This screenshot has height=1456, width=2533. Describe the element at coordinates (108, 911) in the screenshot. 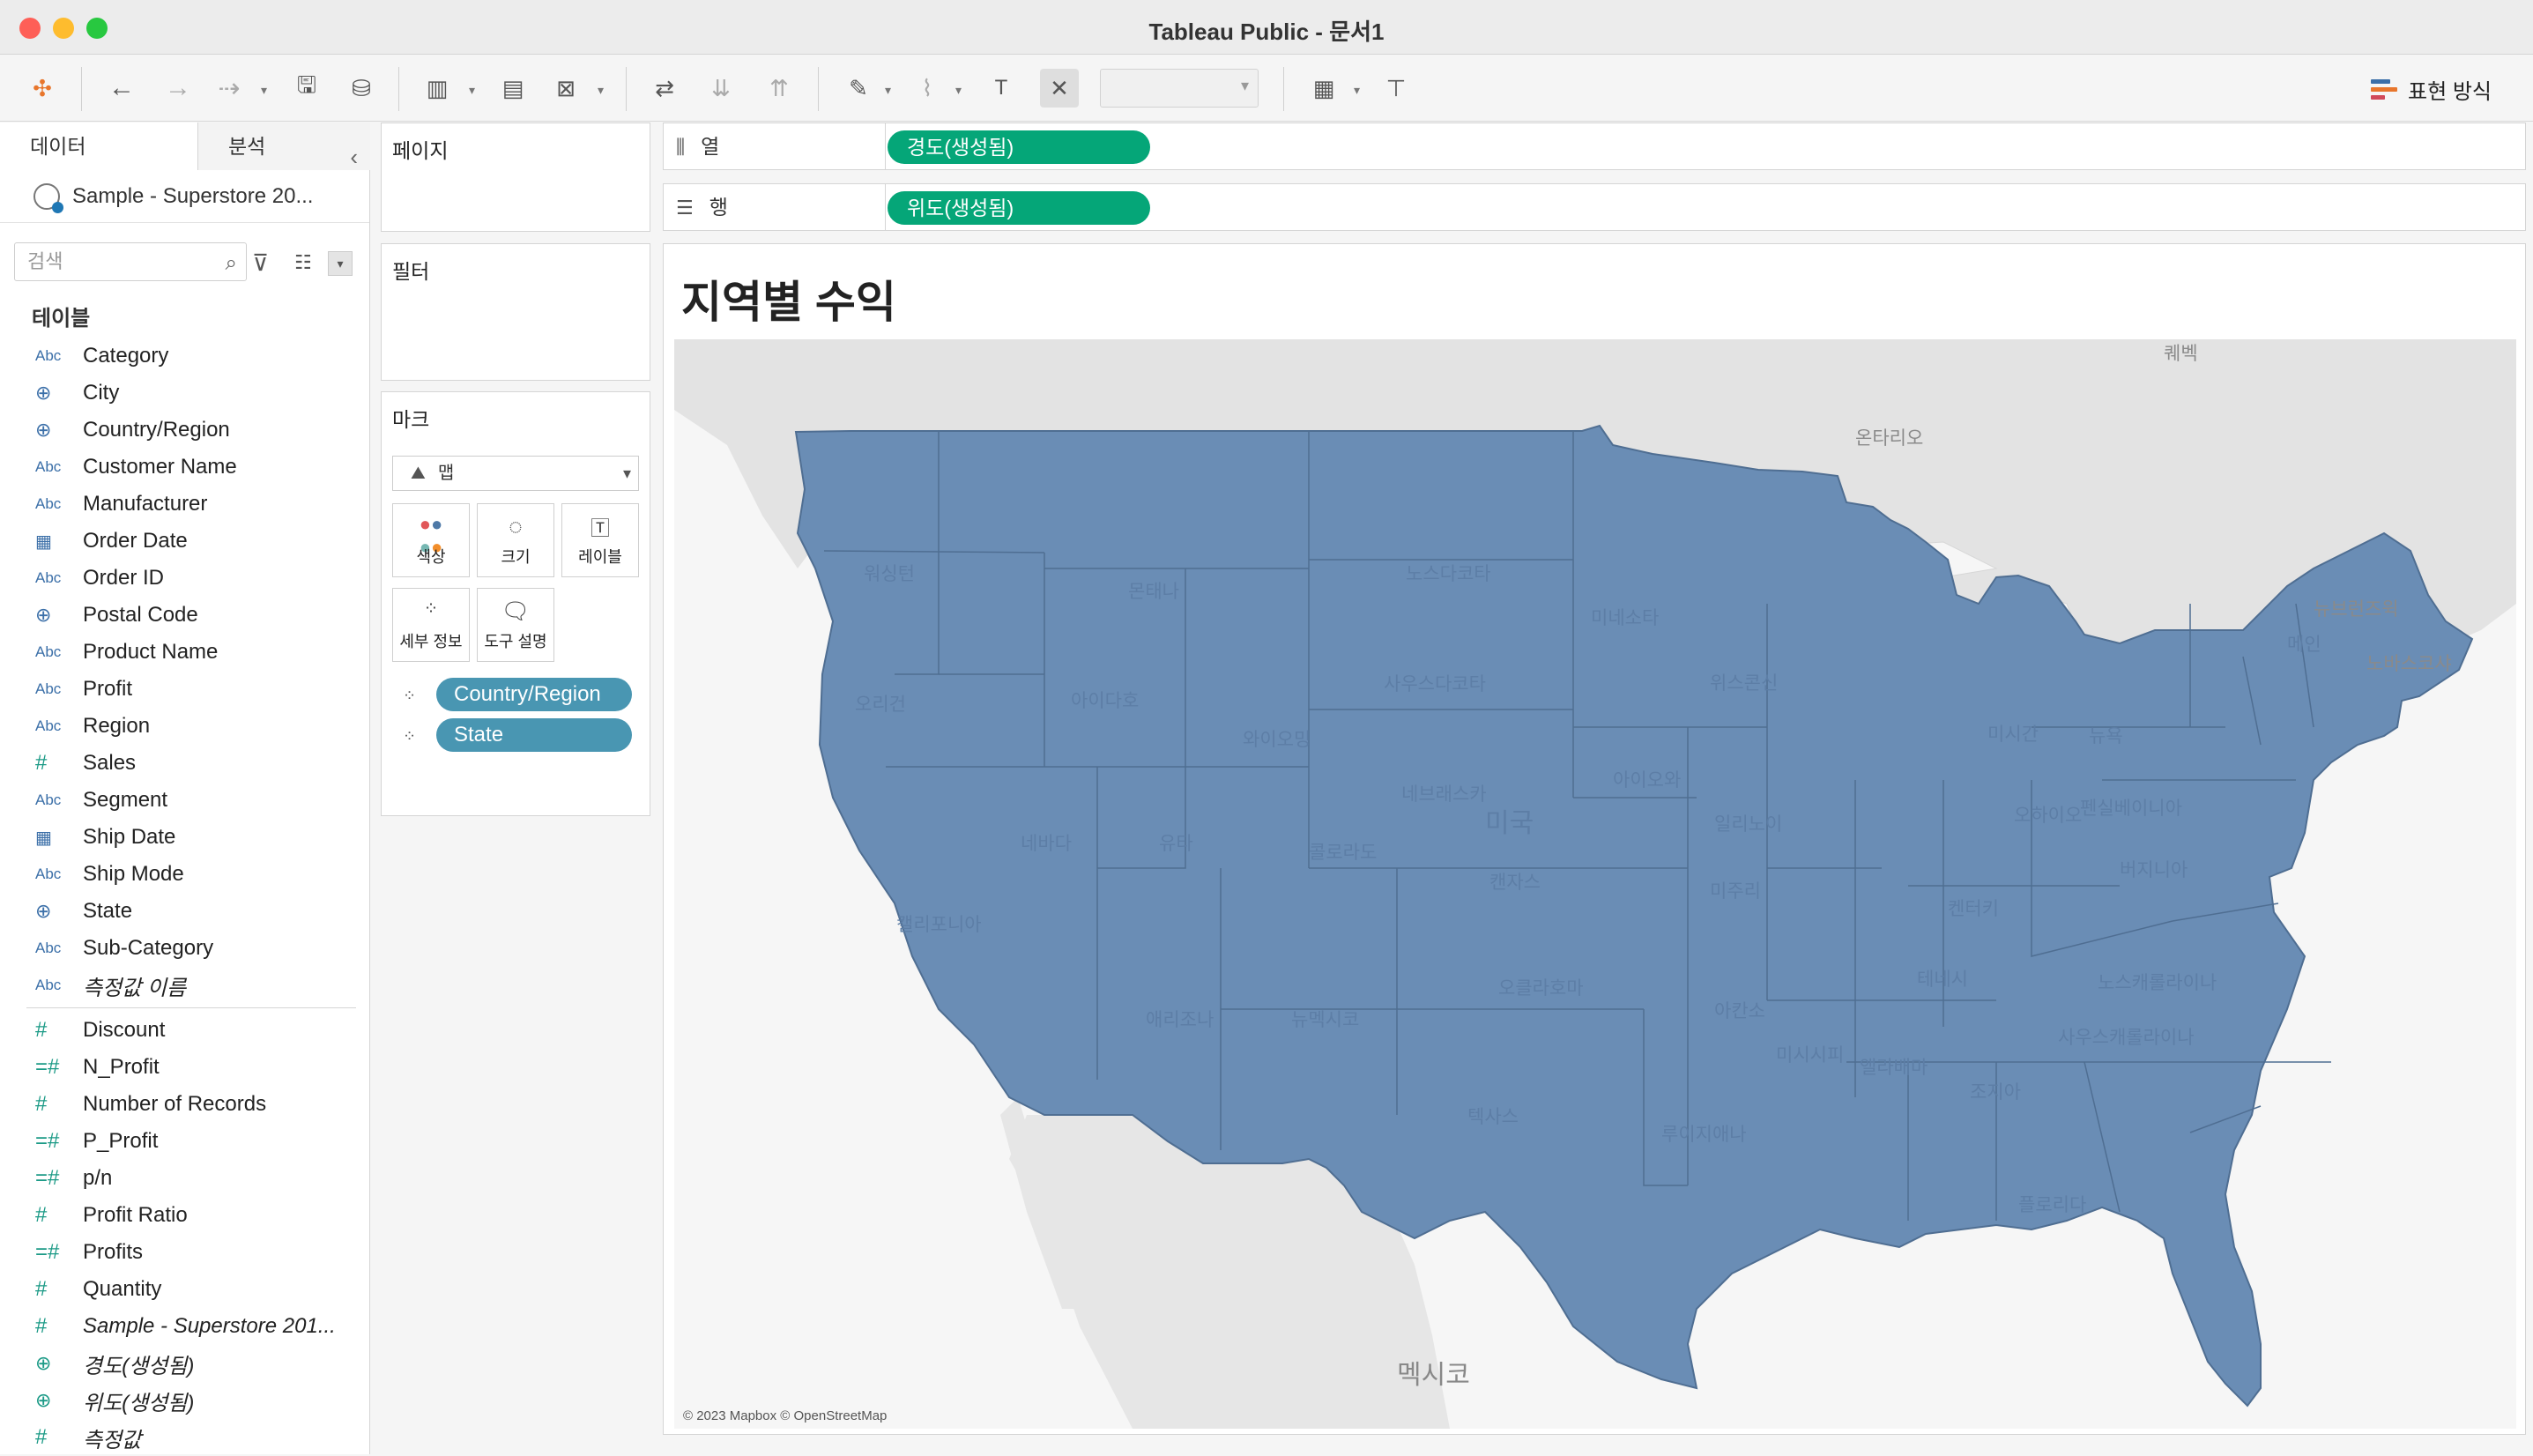

I see `field-name: State` at that location.